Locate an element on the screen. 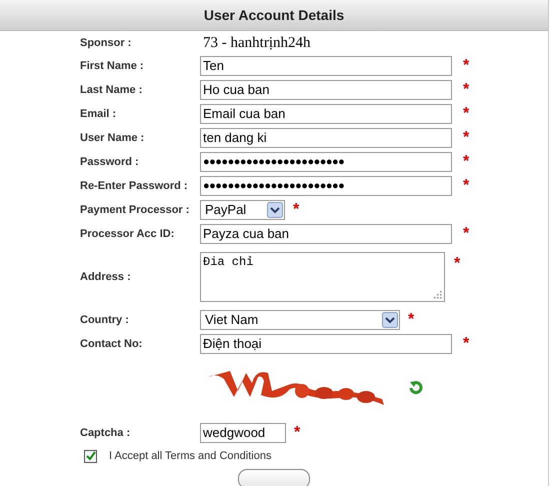 The height and width of the screenshot is (486, 551). field-label: Email : is located at coordinates (99, 114).